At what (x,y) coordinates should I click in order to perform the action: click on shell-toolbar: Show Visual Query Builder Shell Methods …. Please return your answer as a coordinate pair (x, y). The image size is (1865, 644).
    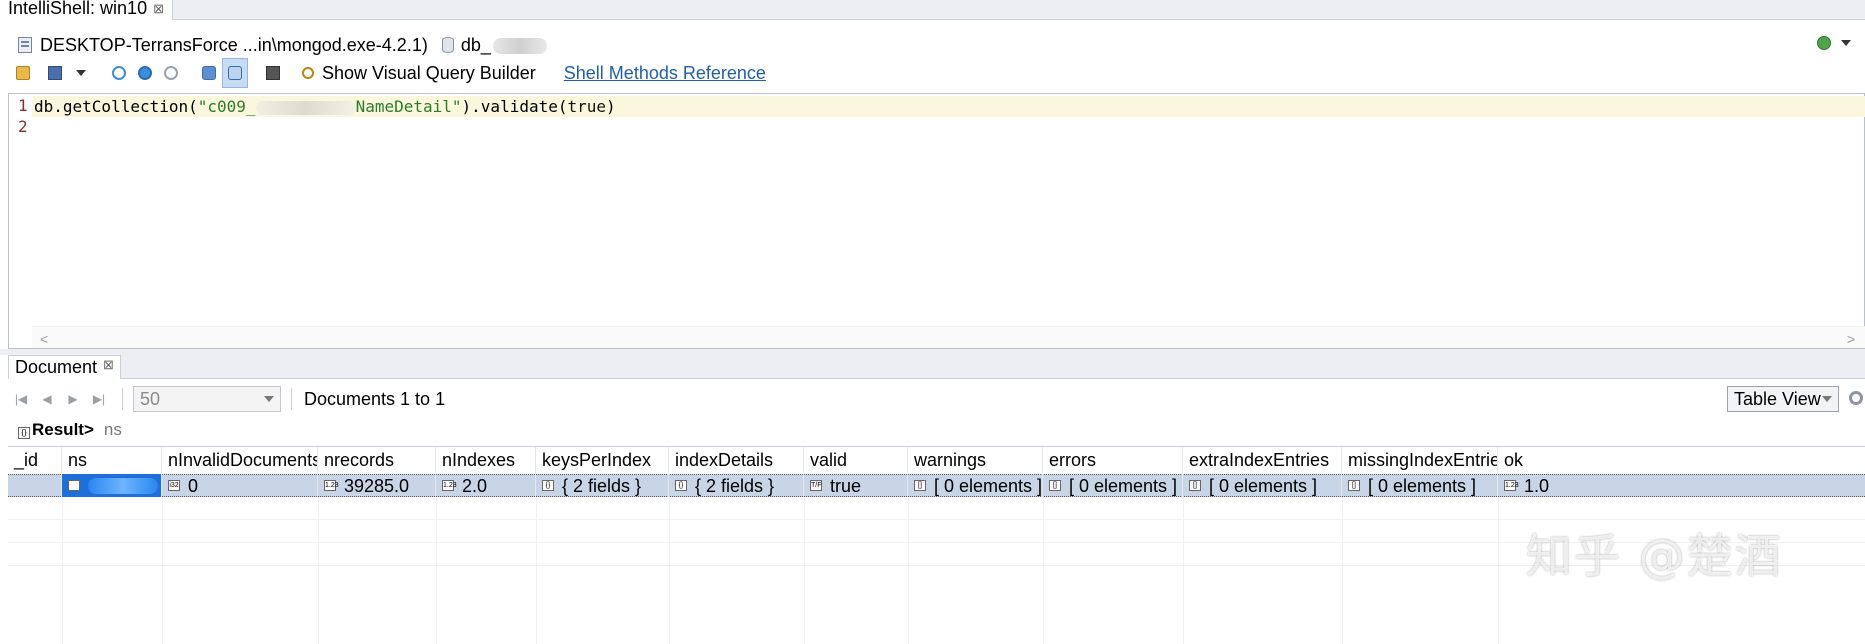
    Looking at the image, I should click on (932, 73).